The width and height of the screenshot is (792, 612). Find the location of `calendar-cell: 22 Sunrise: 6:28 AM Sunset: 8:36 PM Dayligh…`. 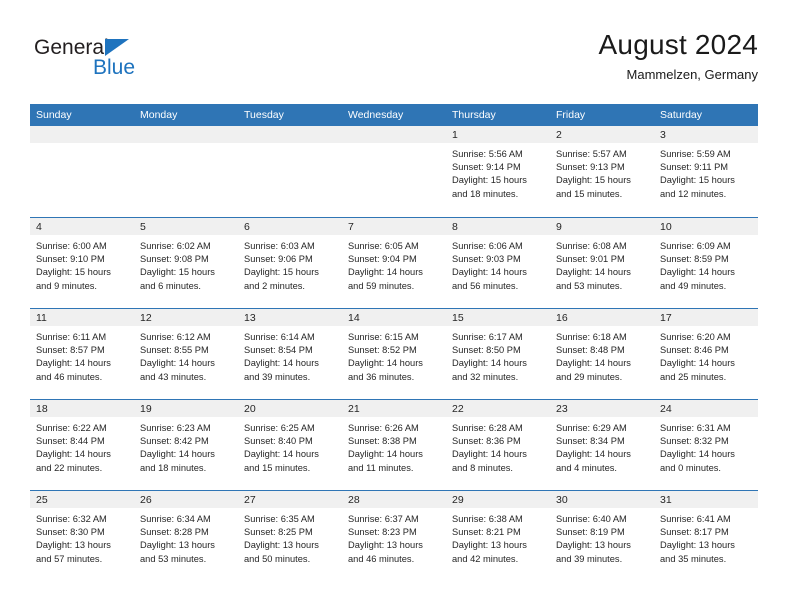

calendar-cell: 22 Sunrise: 6:28 AM Sunset: 8:36 PM Dayligh… is located at coordinates (498, 444).